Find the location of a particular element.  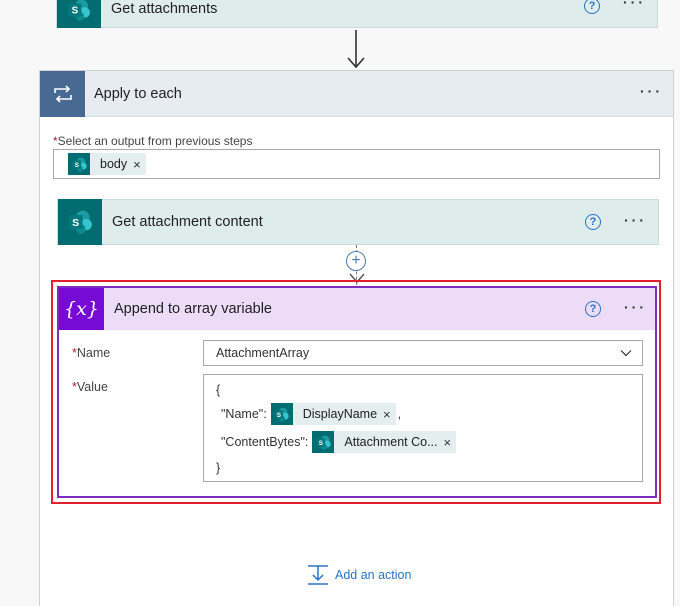

apply-to-each-title: Apply to each is located at coordinates (138, 93).